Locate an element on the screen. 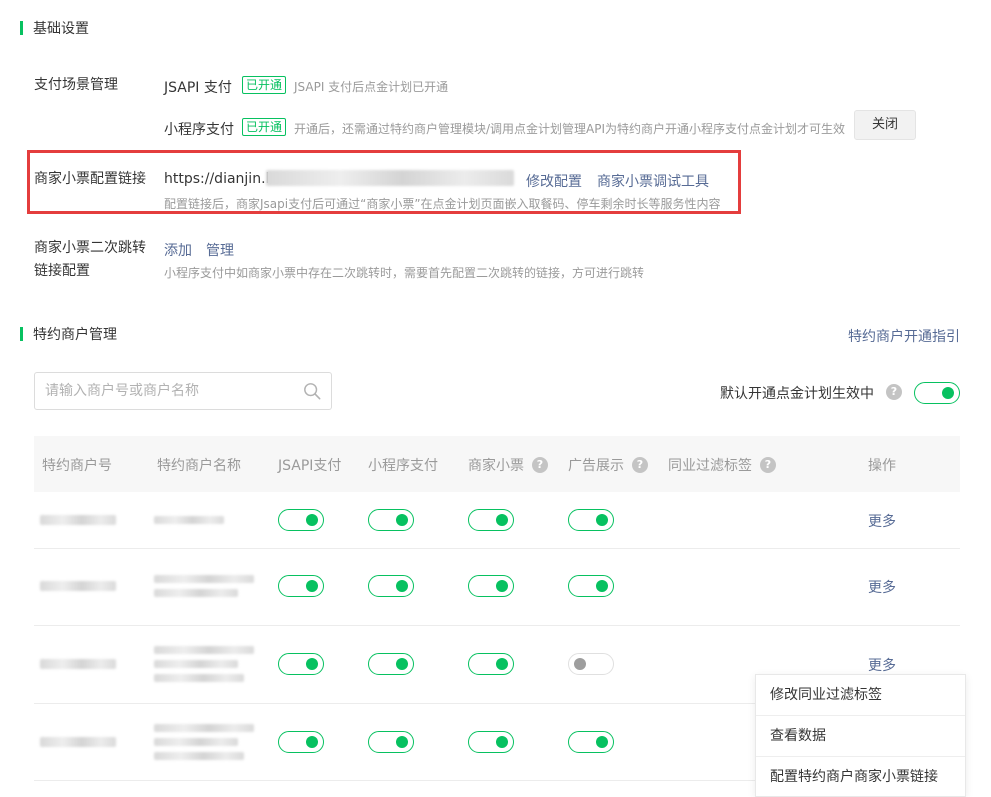 The image size is (991, 797). manage-secondary-jump-link: 管理 is located at coordinates (220, 250).